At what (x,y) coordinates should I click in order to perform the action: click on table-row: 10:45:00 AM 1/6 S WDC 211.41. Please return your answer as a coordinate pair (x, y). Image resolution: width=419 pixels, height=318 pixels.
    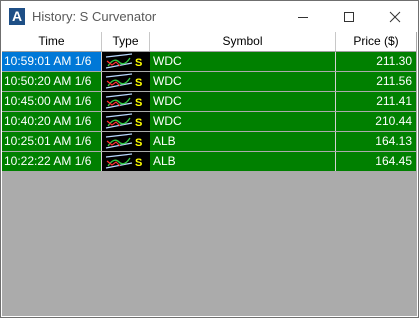
    Looking at the image, I should click on (209, 102).